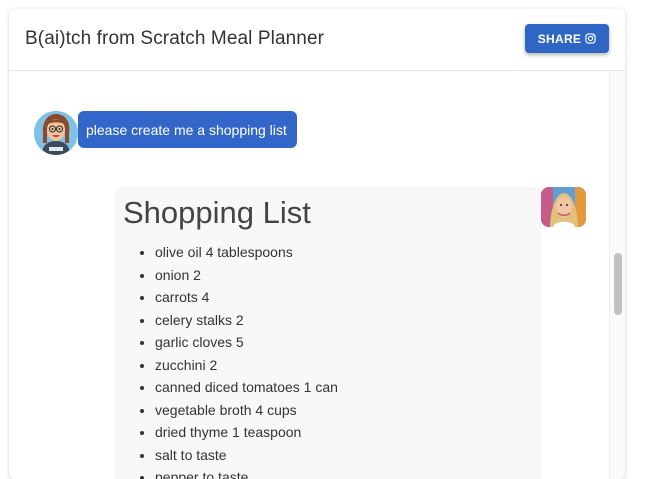  I want to click on shopping-list-title: Shopping List, so click(217, 212).